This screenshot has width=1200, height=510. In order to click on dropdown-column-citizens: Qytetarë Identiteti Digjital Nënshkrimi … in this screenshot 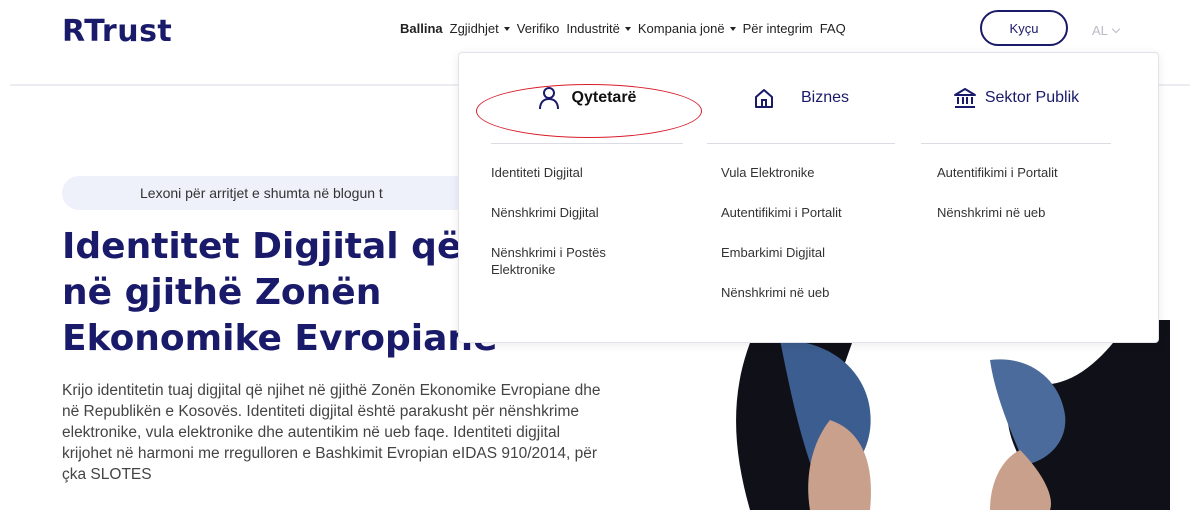, I will do `click(587, 177)`.